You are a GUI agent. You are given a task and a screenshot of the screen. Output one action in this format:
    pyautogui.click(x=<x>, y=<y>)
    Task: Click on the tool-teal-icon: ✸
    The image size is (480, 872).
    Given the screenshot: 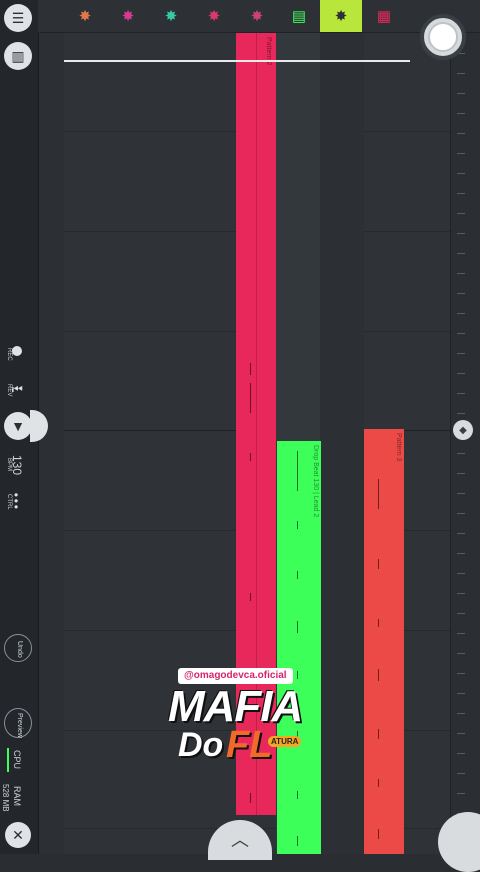 What is the action you would take?
    pyautogui.click(x=171, y=16)
    